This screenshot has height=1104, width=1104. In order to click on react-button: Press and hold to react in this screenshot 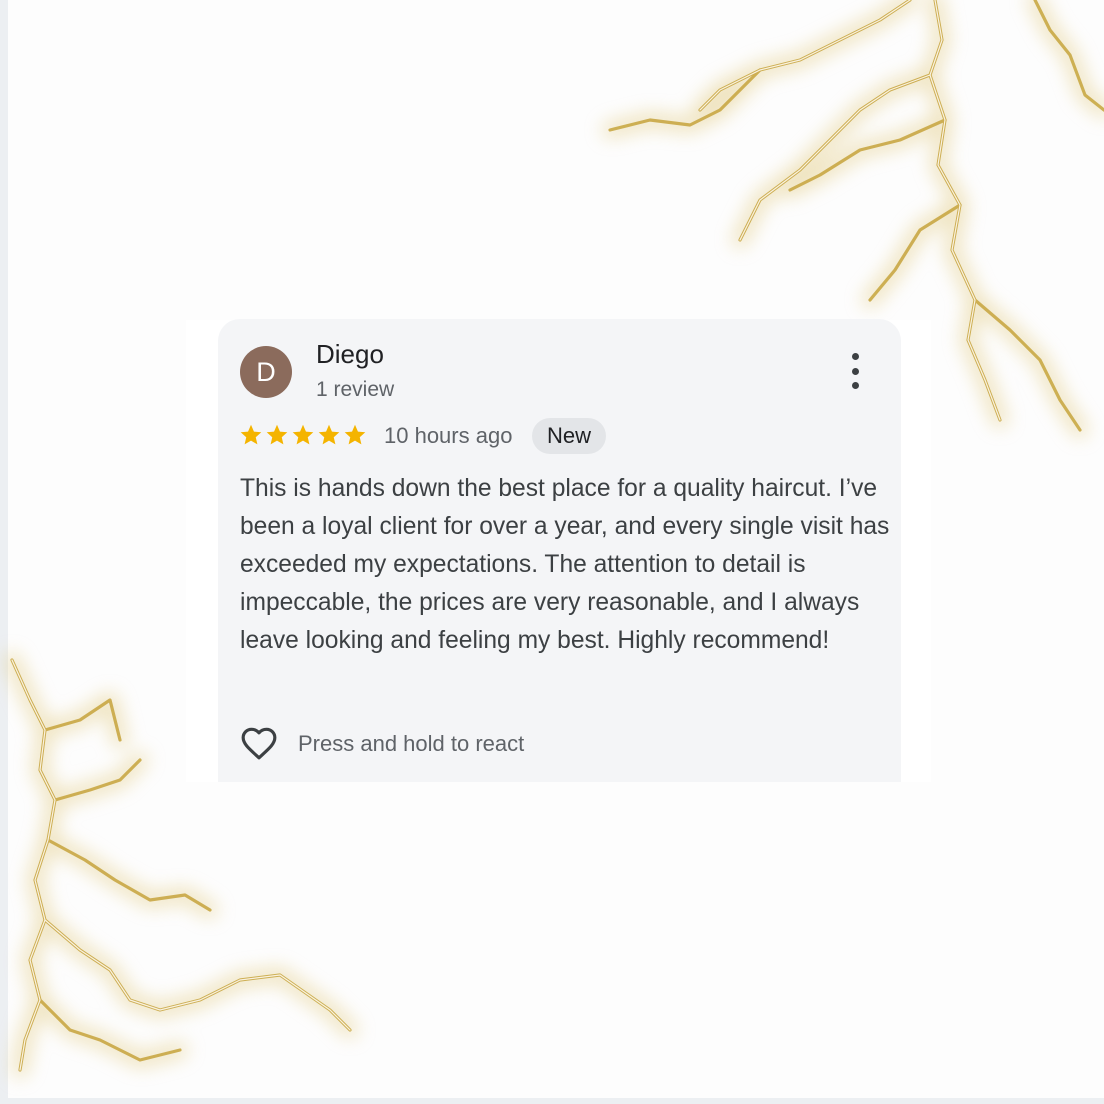, I will do `click(381, 744)`.